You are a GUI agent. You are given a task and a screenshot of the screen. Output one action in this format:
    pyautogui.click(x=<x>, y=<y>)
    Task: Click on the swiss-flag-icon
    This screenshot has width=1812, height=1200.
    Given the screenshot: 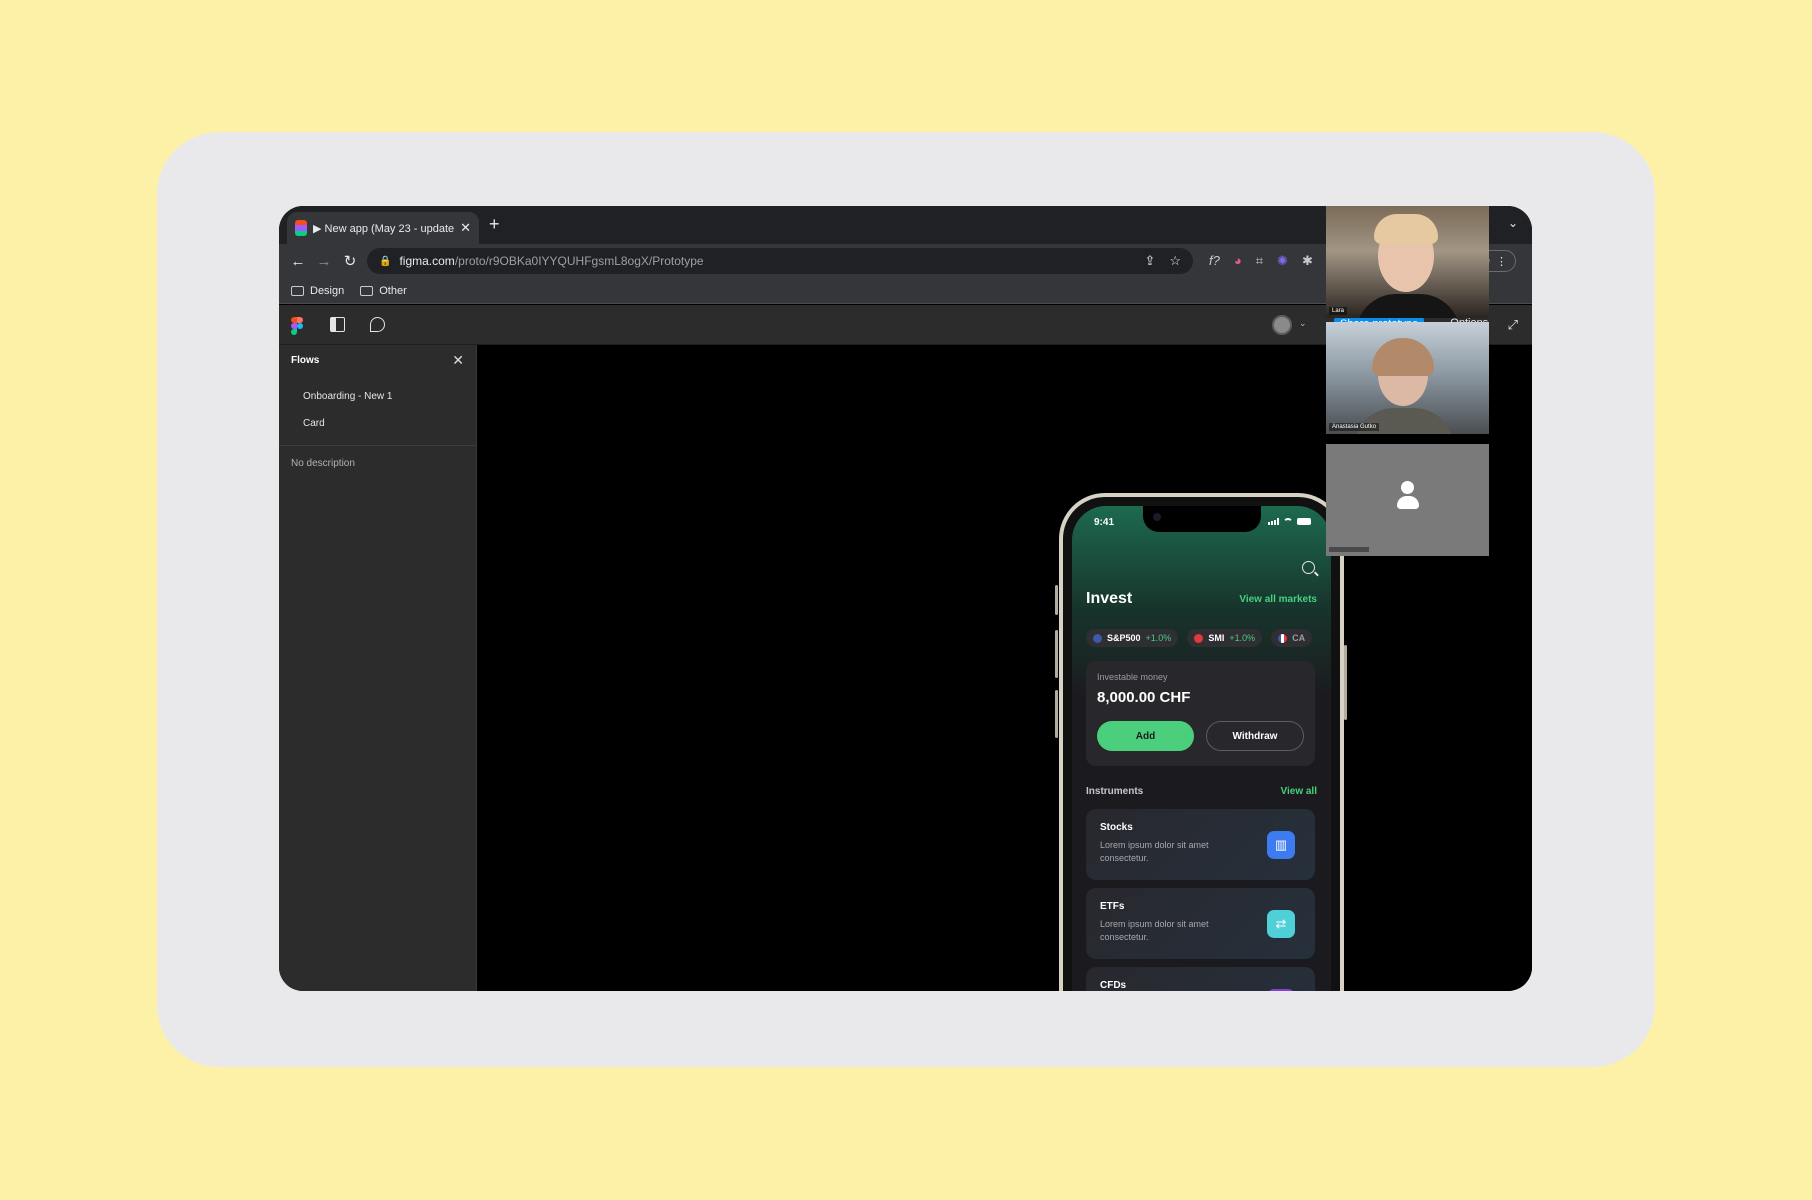 What is the action you would take?
    pyautogui.click(x=1199, y=638)
    